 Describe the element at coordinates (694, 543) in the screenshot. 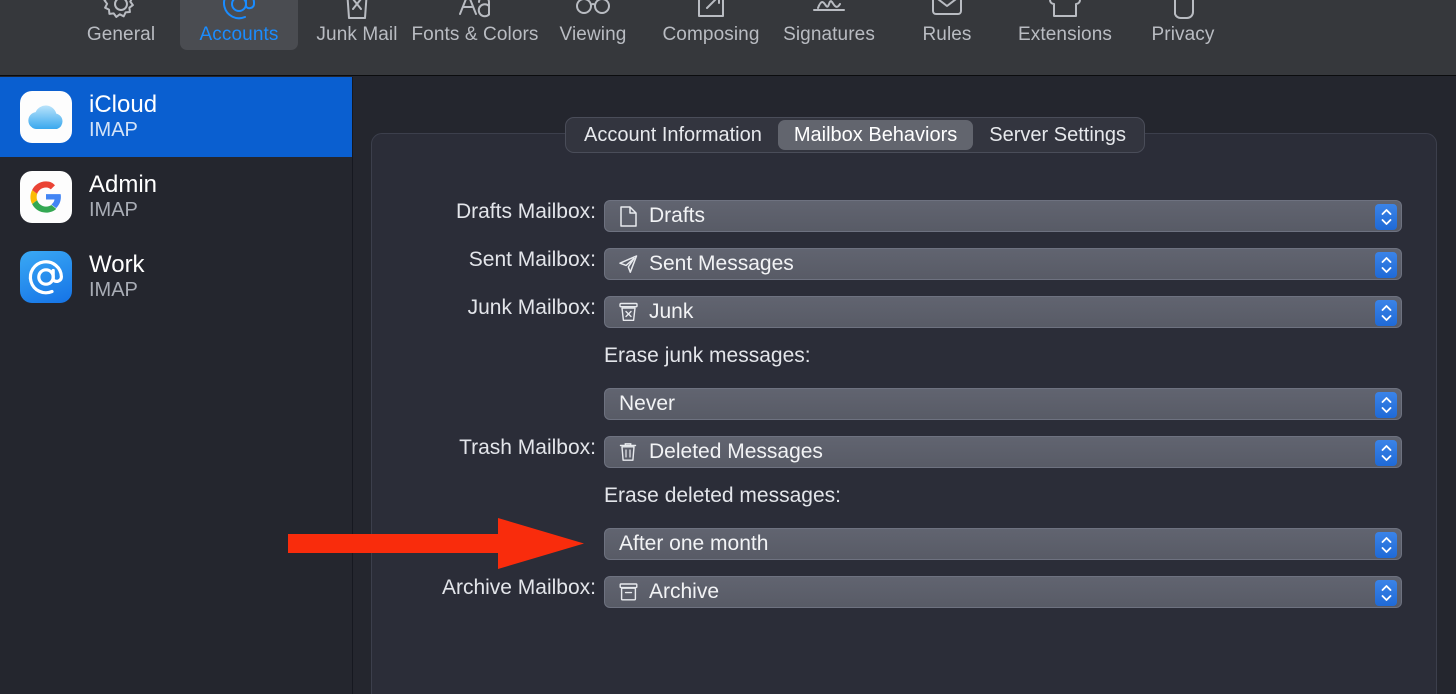

I see `erase-deleted-messages-value: After one month` at that location.